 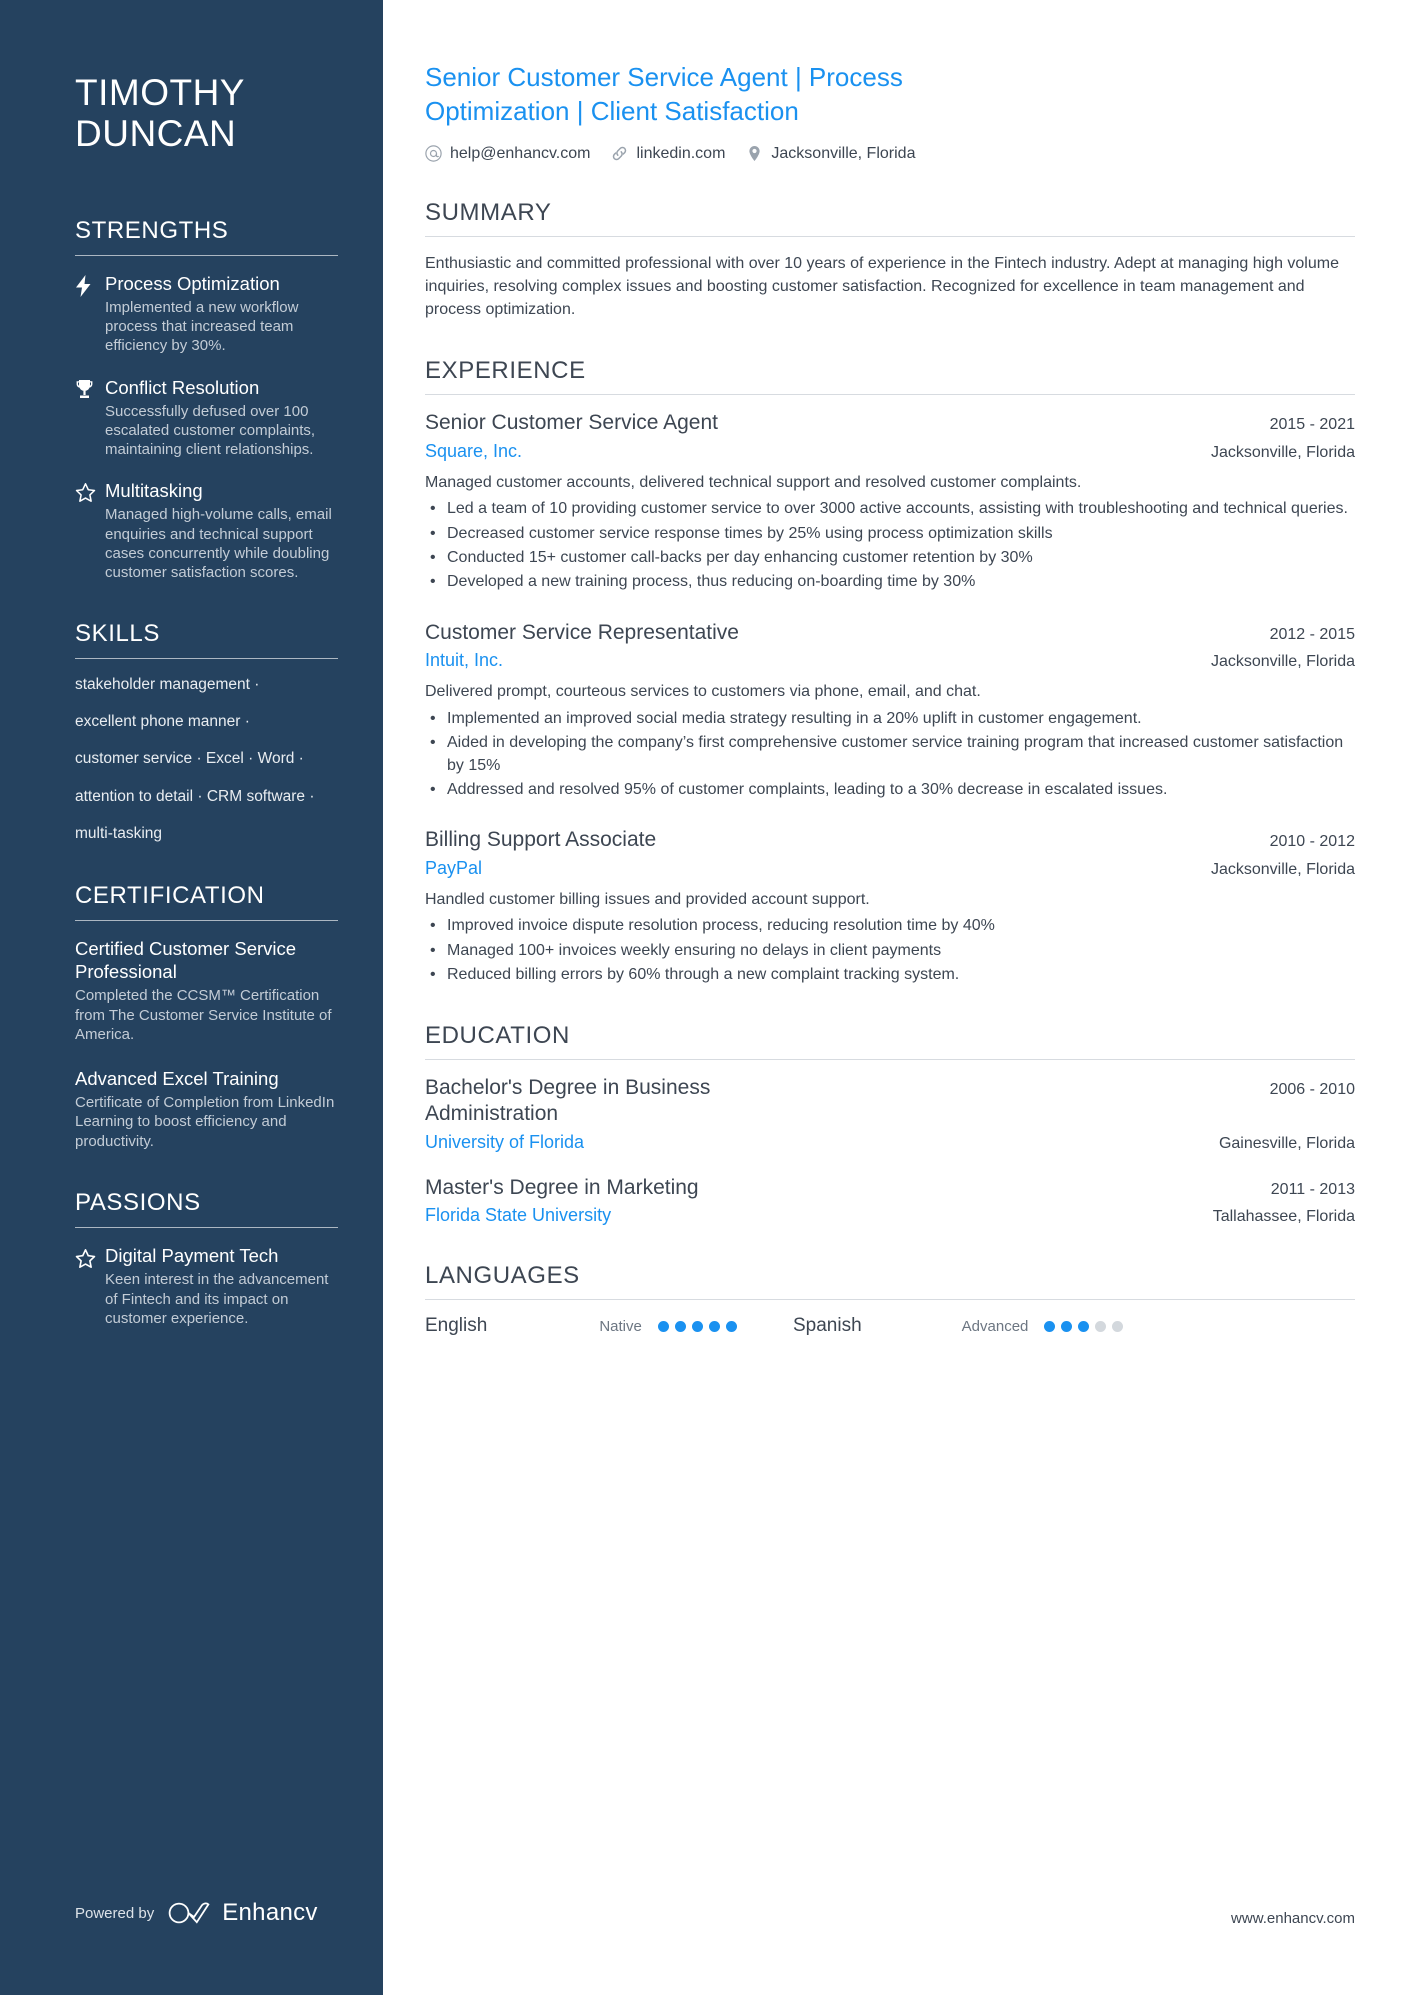 I want to click on passions-heading: PASSIONS, so click(x=138, y=1203).